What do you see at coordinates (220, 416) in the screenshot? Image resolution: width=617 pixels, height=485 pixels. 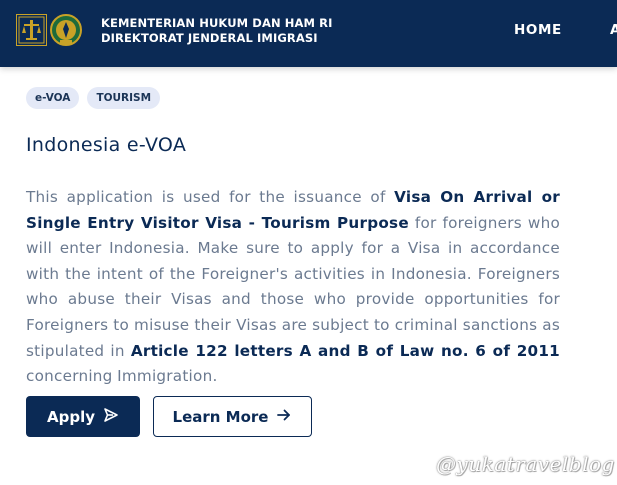 I see `learn-more-label: Learn More` at bounding box center [220, 416].